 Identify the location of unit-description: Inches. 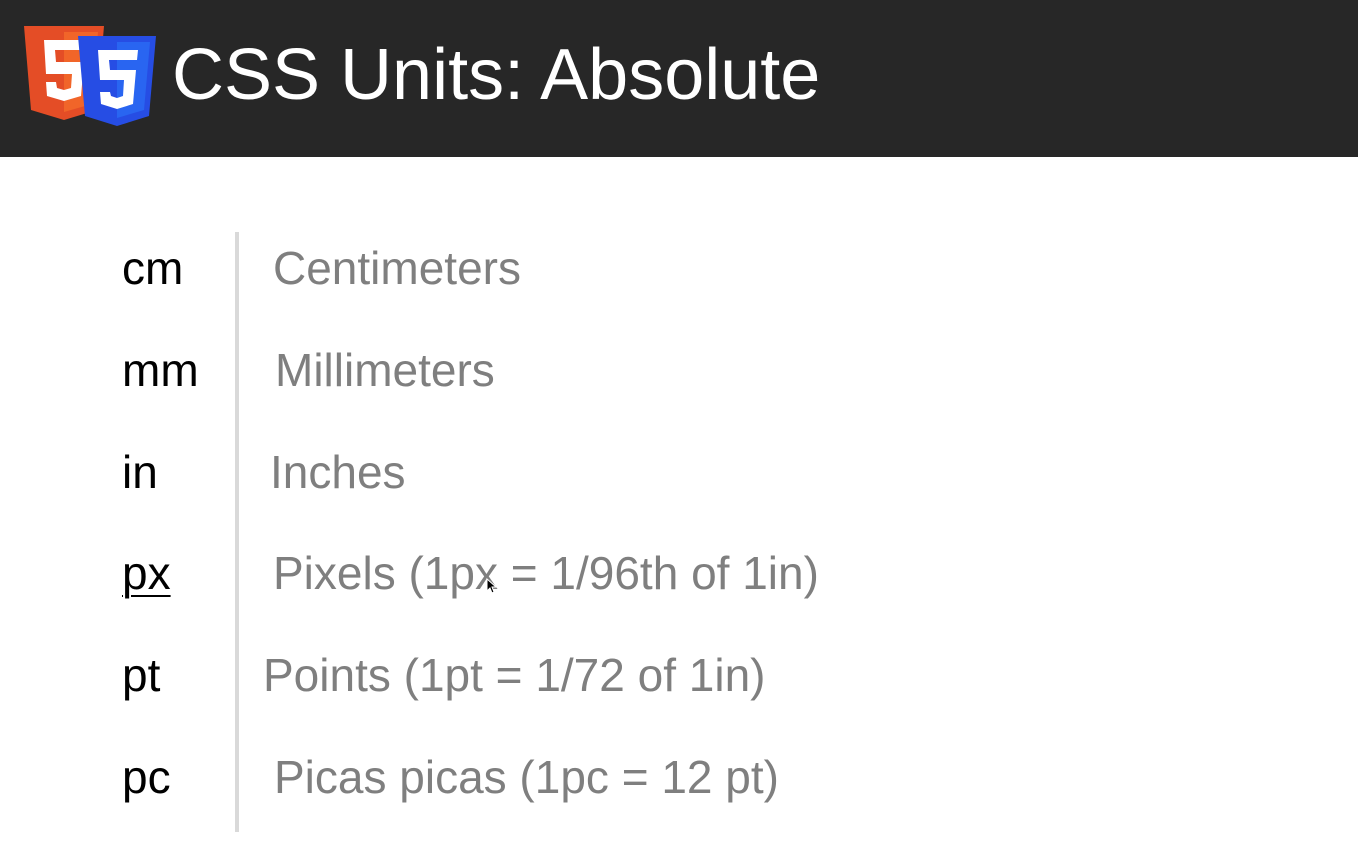
(338, 472).